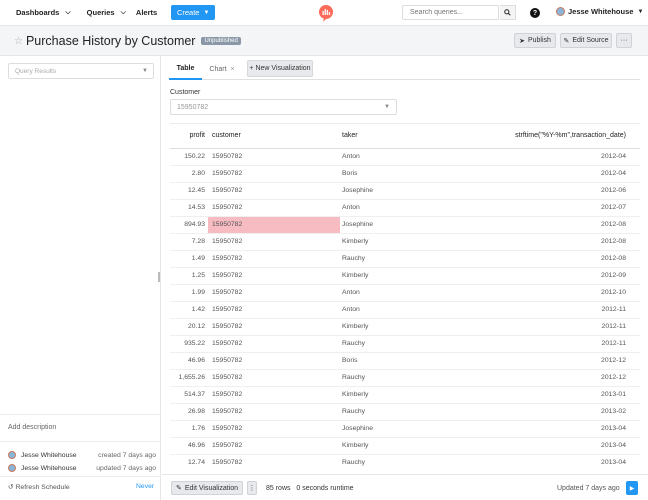 Image resolution: width=648 pixels, height=500 pixels. What do you see at coordinates (508, 12) in the screenshot?
I see `search-button` at bounding box center [508, 12].